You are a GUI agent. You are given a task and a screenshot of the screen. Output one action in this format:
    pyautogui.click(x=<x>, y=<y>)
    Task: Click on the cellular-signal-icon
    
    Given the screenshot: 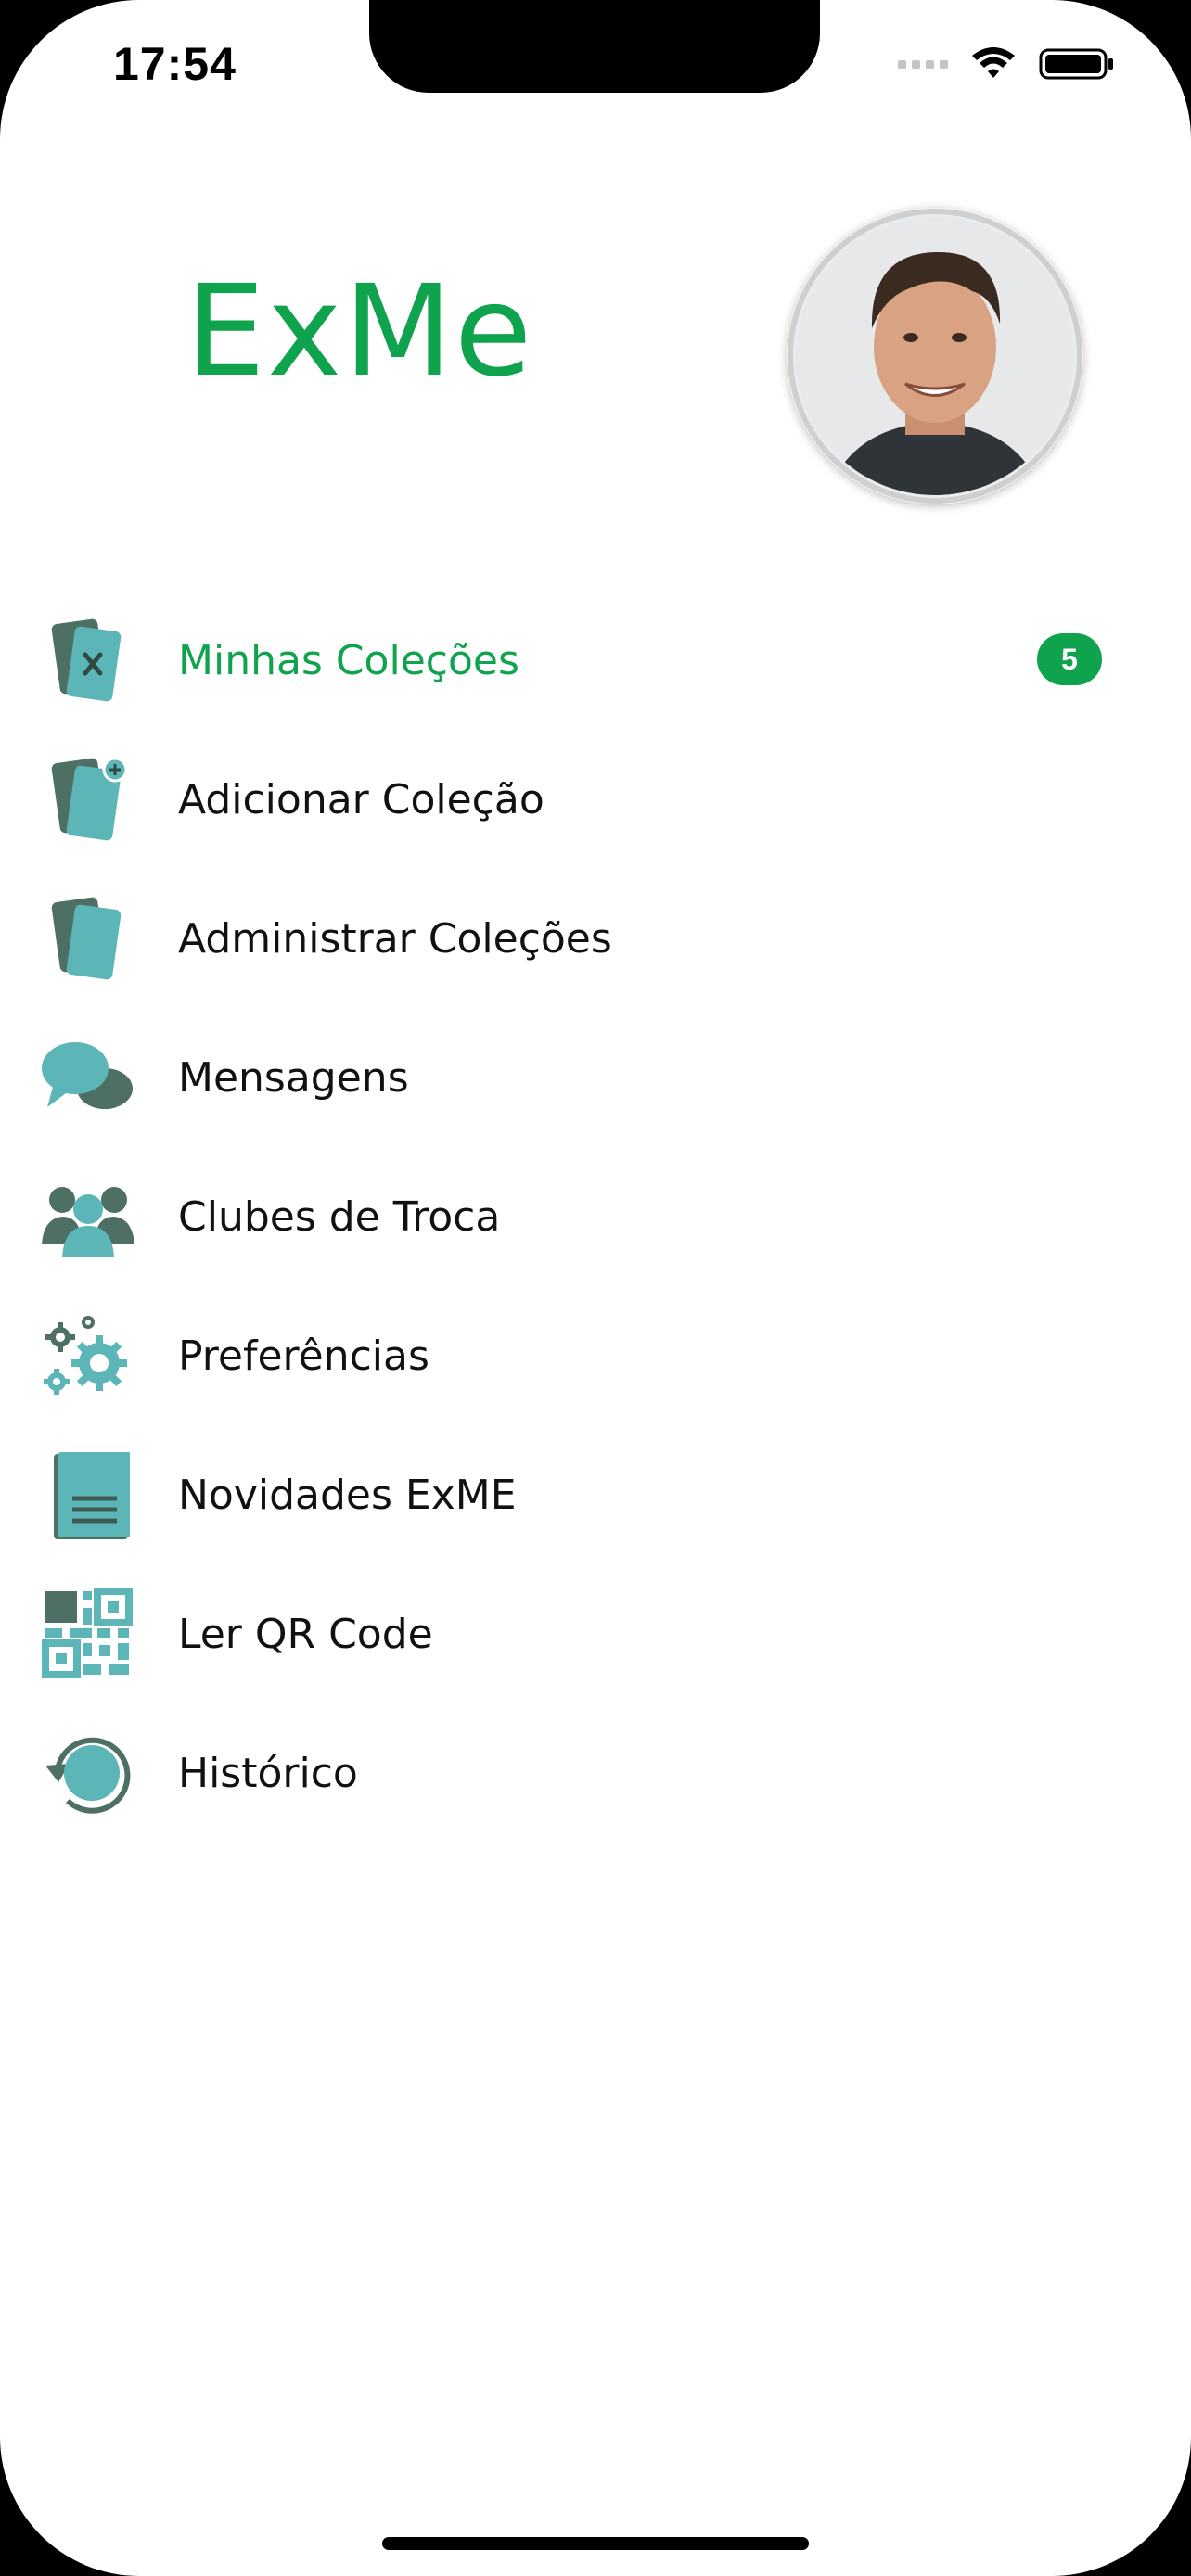 What is the action you would take?
    pyautogui.click(x=923, y=64)
    